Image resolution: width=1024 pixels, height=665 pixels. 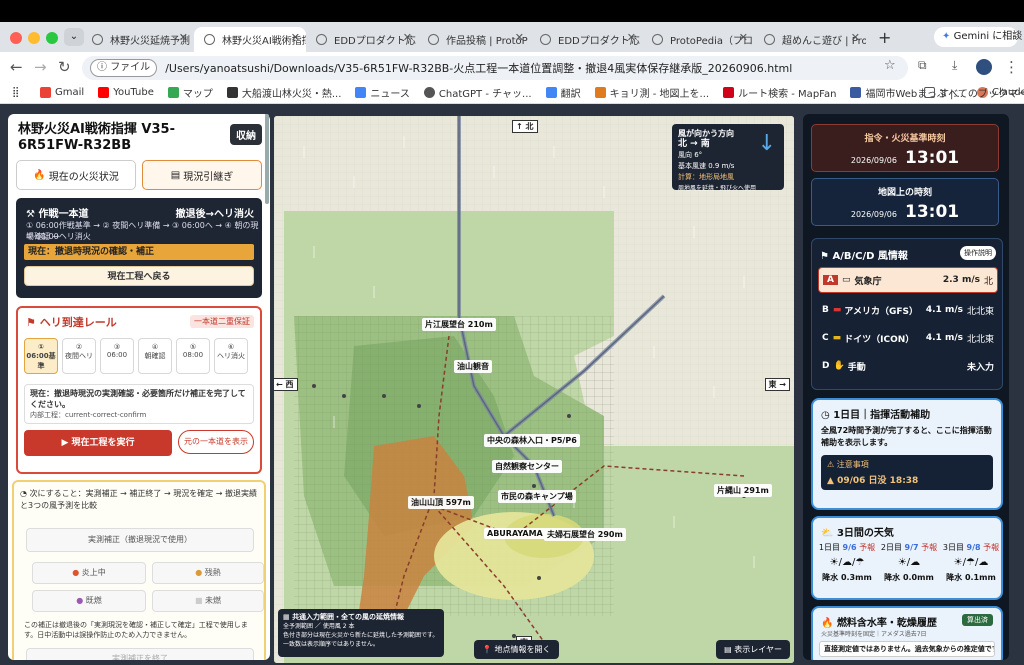 What do you see at coordinates (825, 415) in the screenshot?
I see `clock-icon: ◷` at bounding box center [825, 415].